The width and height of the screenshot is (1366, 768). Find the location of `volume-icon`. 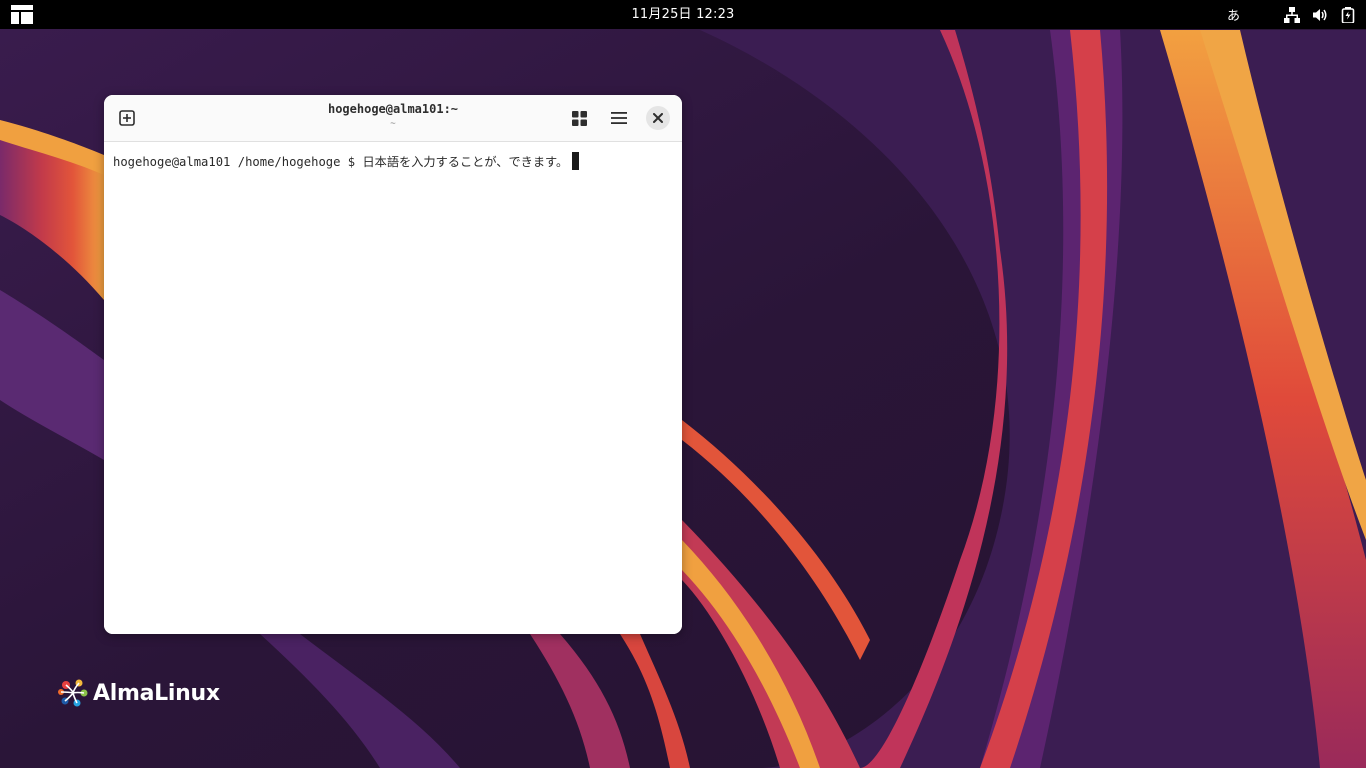

volume-icon is located at coordinates (1320, 15).